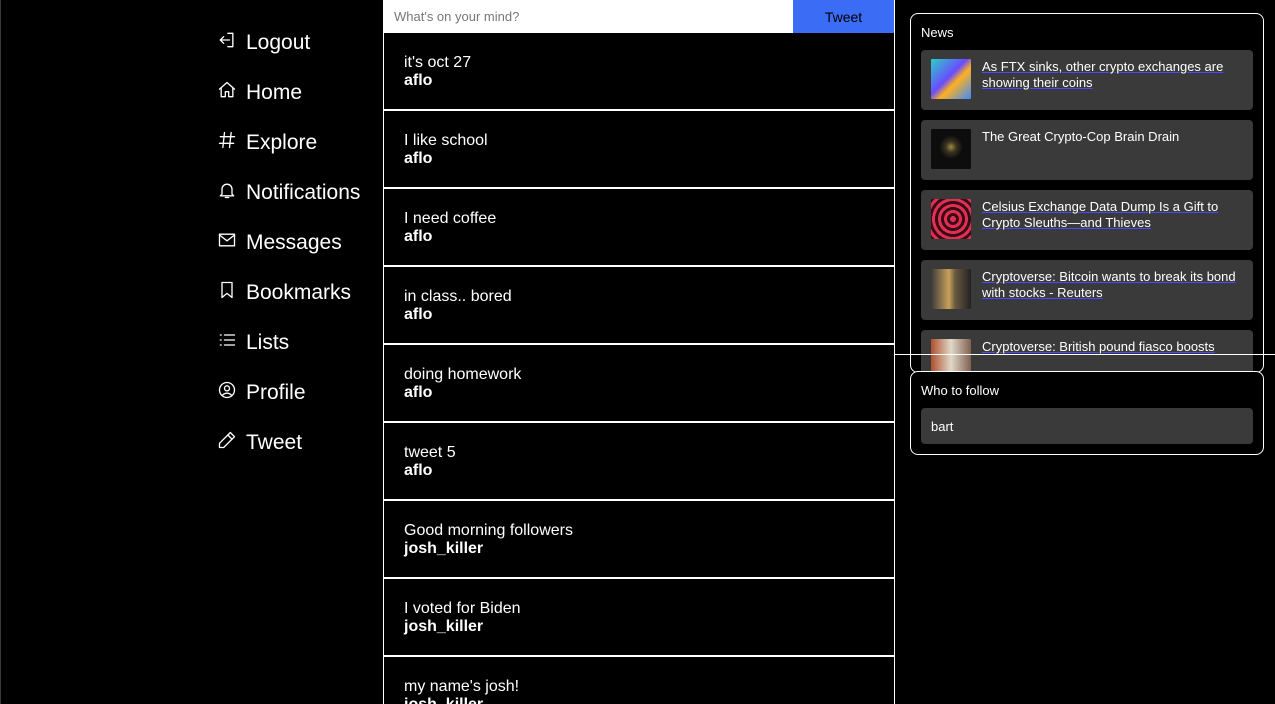 This screenshot has width=1275, height=704. I want to click on tweet-text: I voted for Biden, so click(462, 608).